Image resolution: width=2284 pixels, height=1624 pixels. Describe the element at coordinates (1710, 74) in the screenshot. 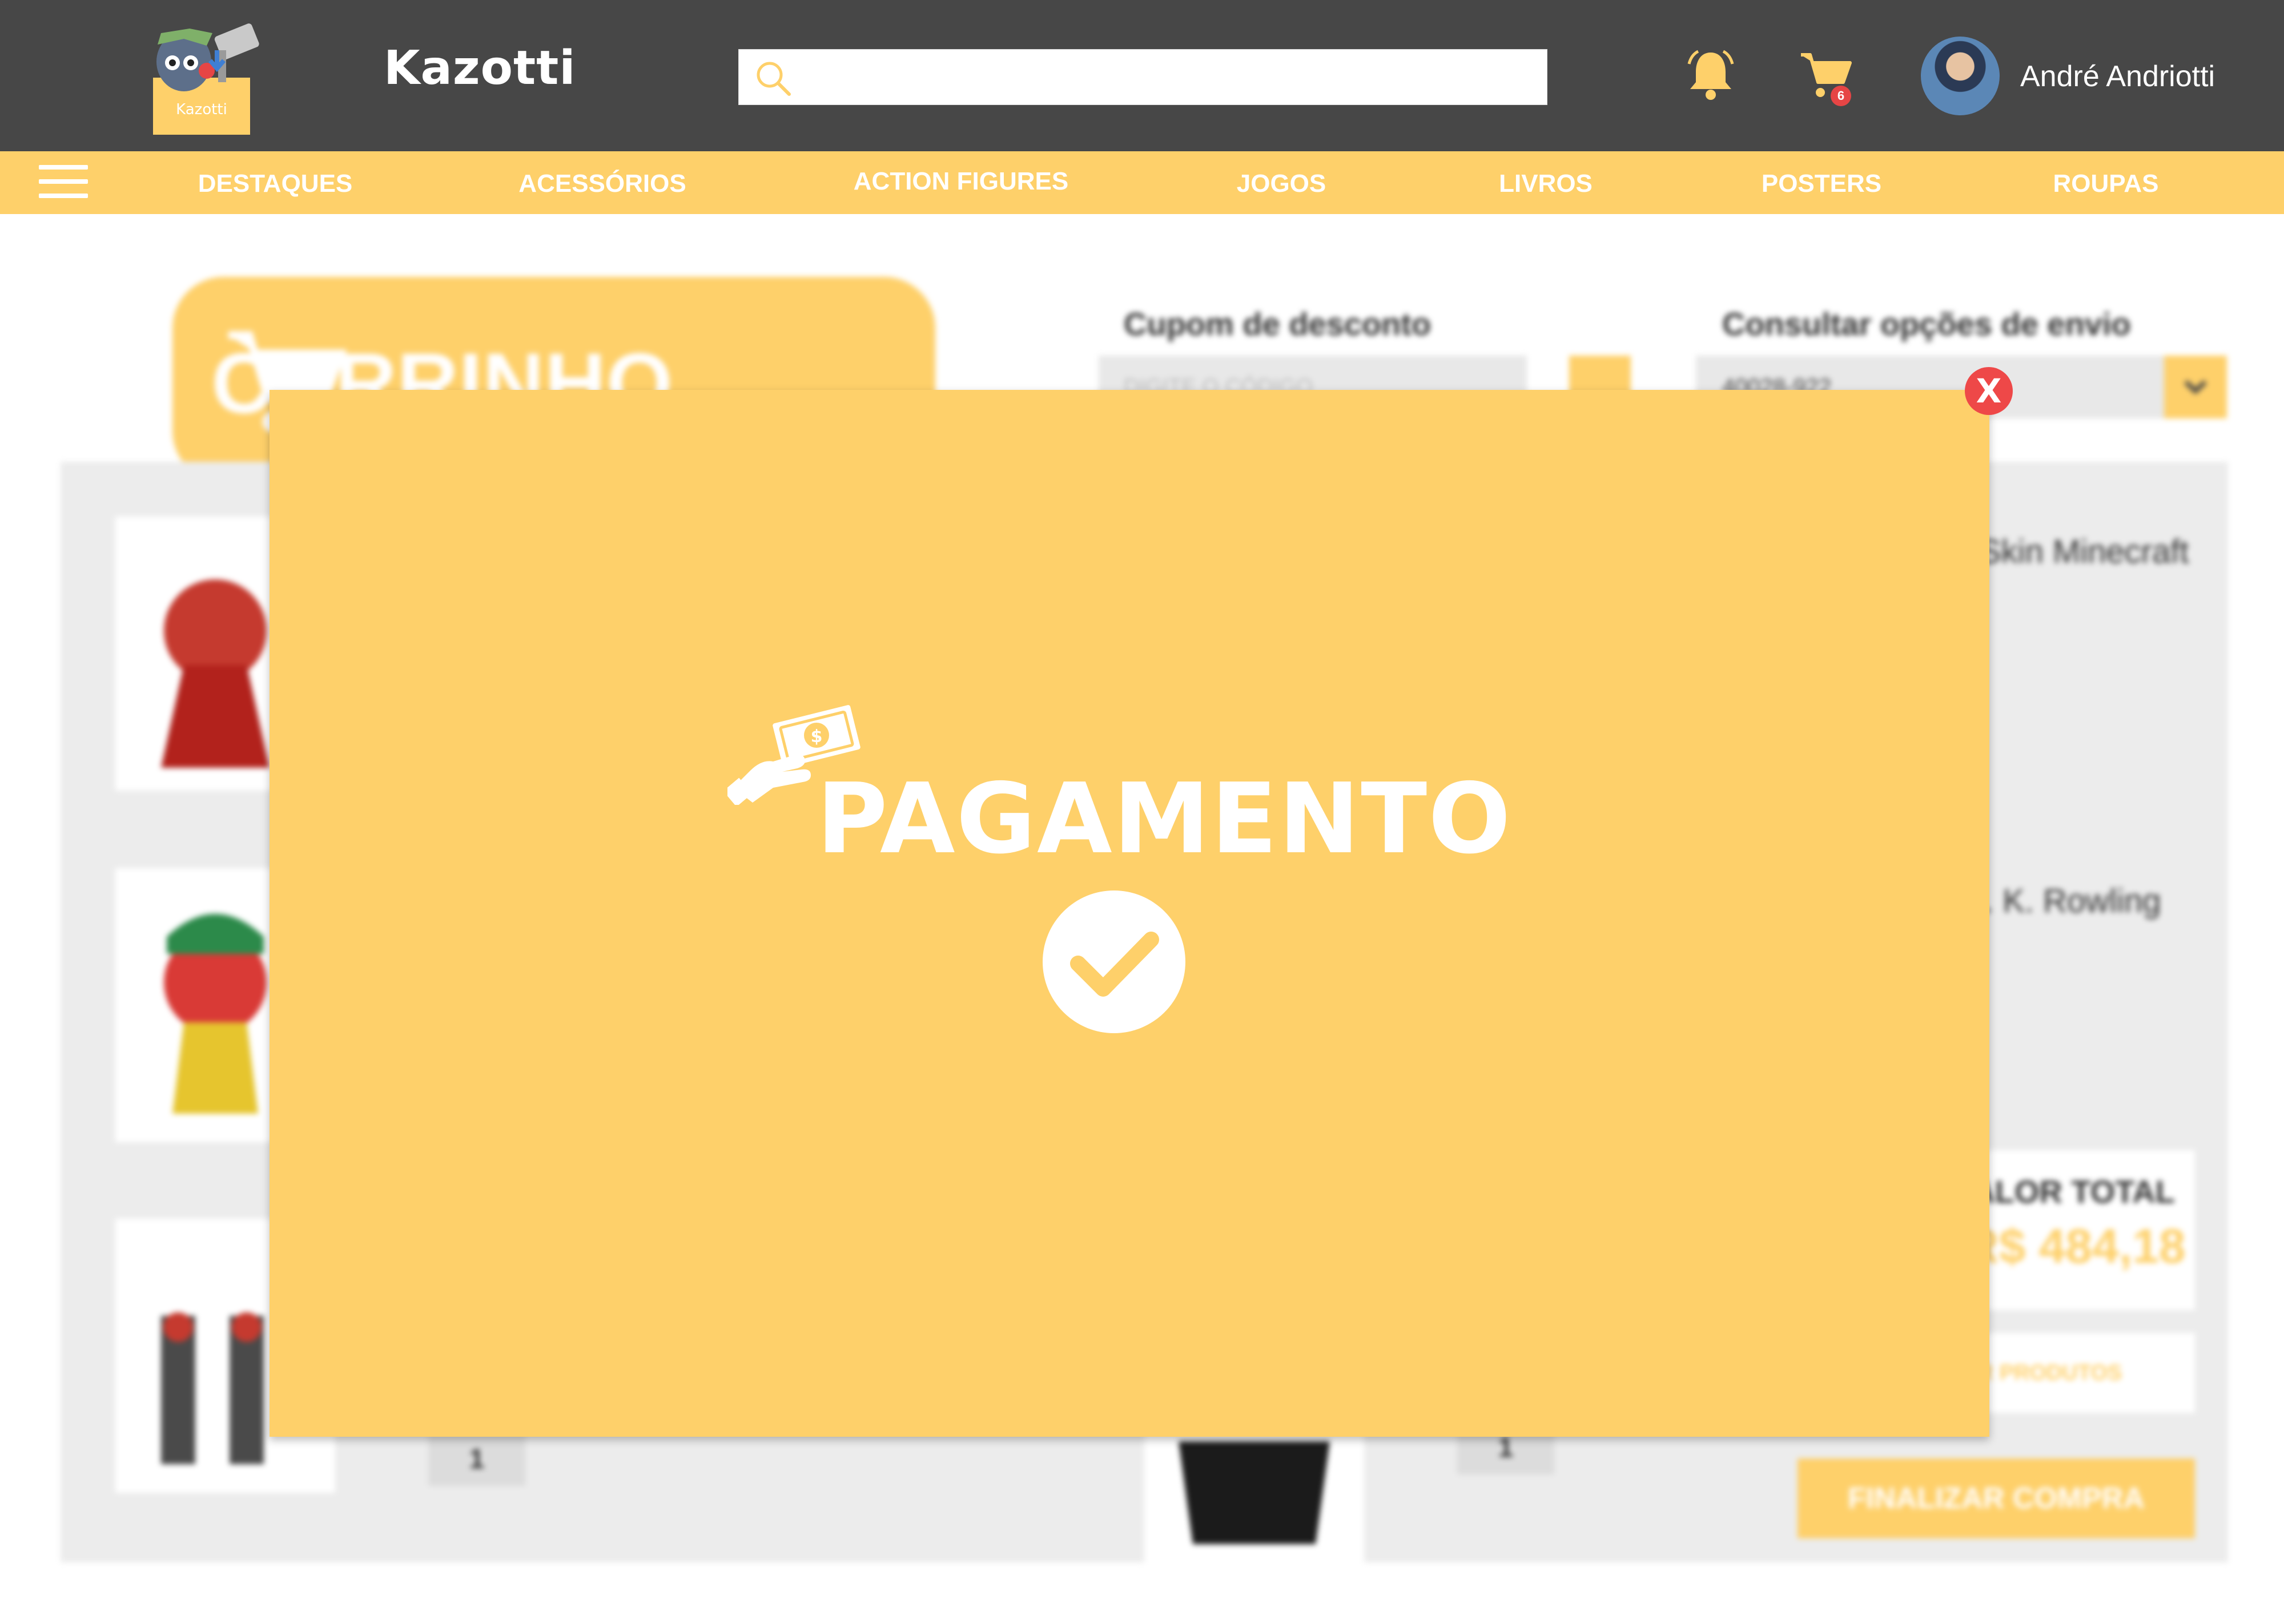

I see `bell-icon` at that location.